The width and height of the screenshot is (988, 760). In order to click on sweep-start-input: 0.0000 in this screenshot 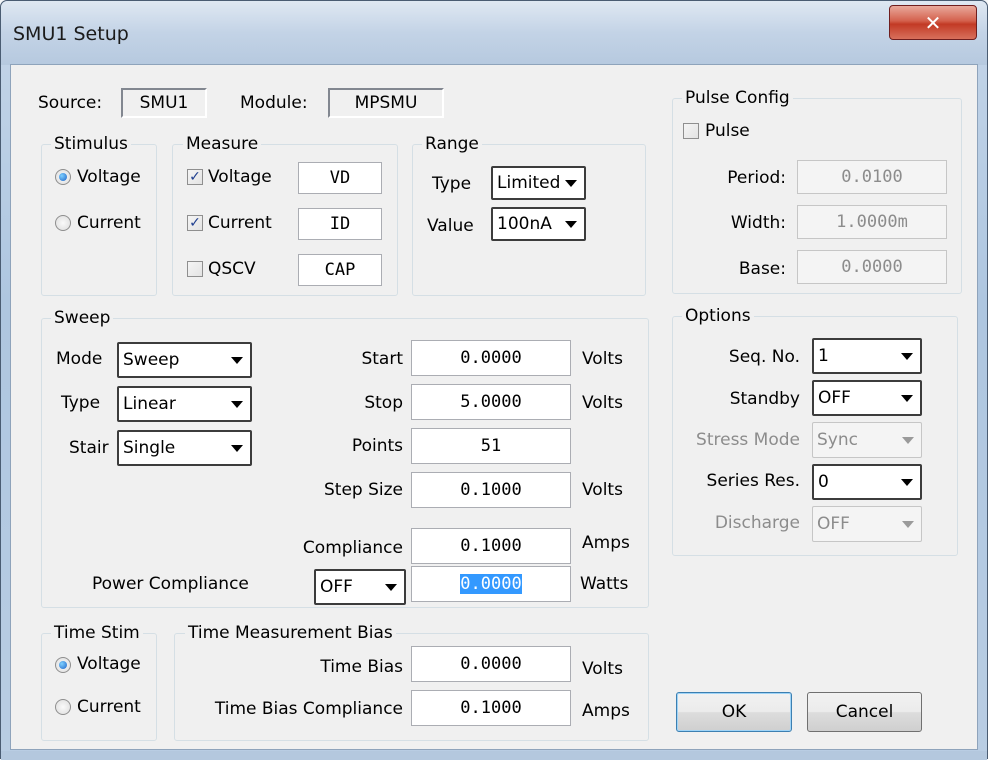, I will do `click(491, 358)`.